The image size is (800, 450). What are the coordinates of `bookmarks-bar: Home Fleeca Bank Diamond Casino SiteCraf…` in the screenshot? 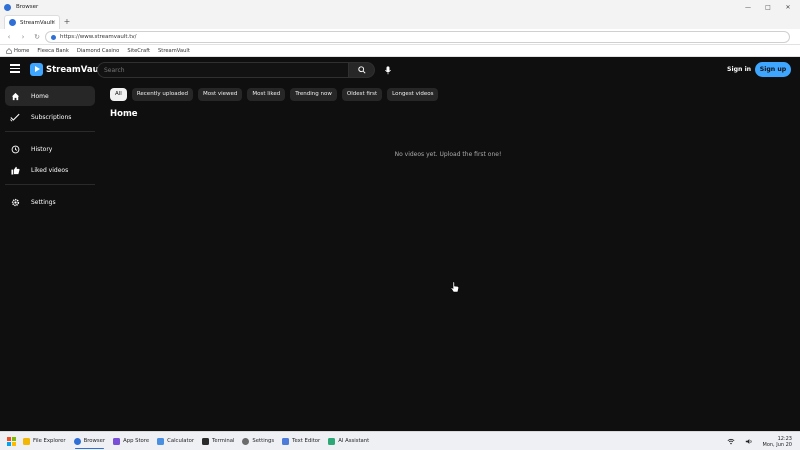 It's located at (400, 51).